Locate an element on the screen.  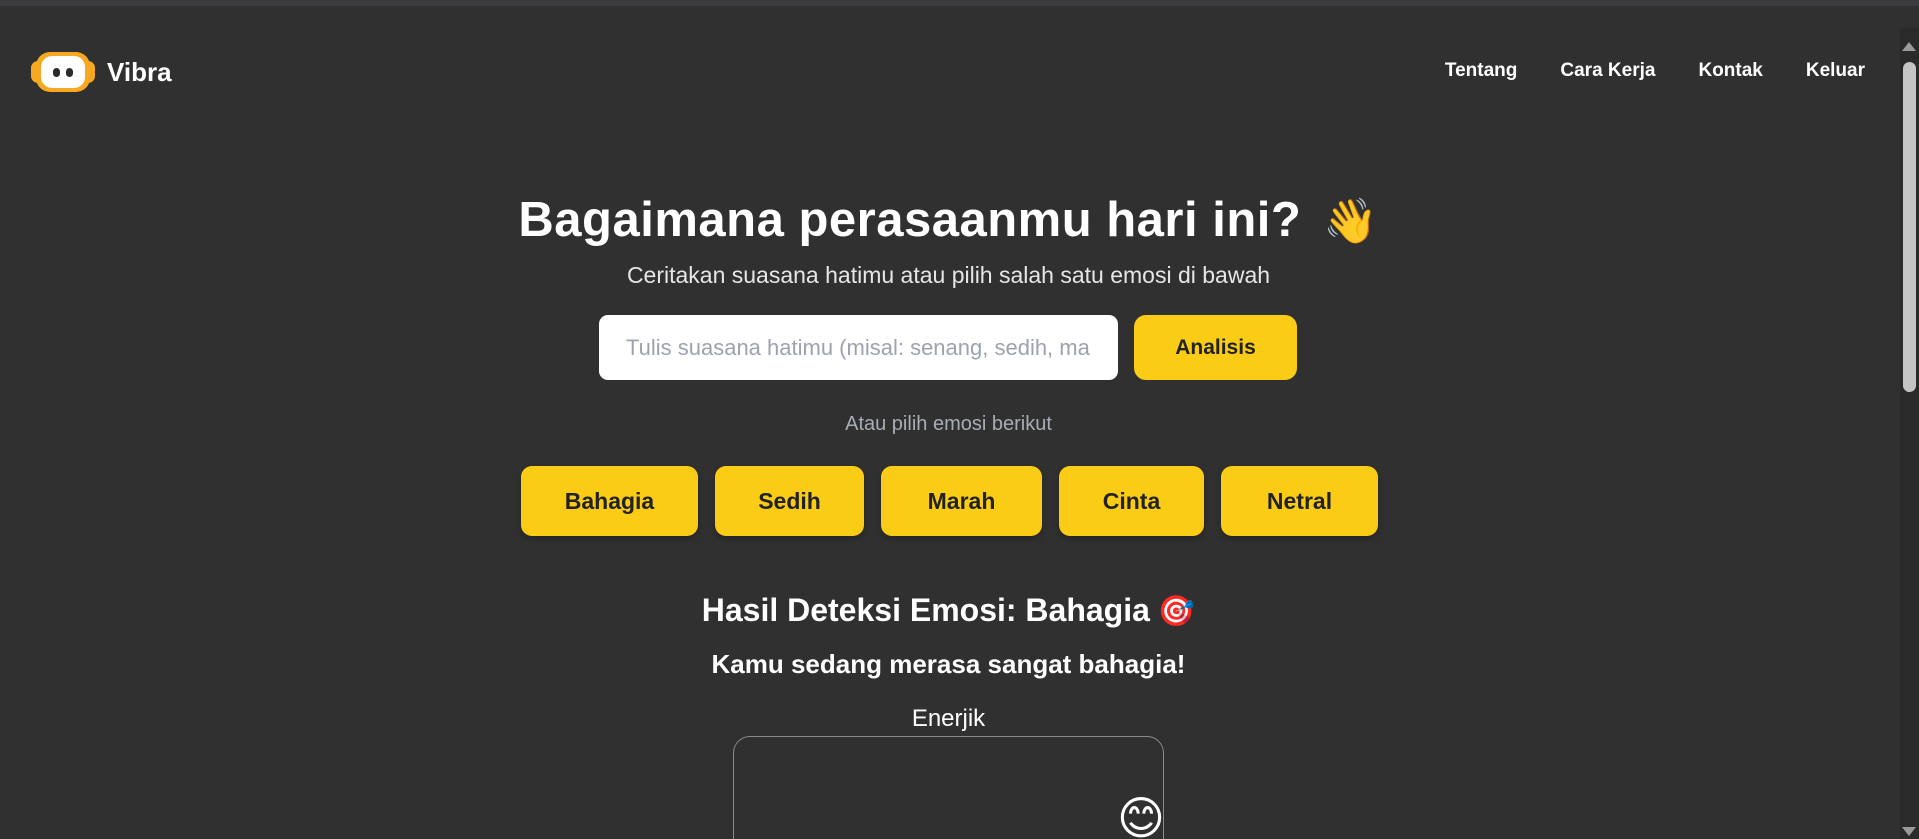
brand-name: Vibra is located at coordinates (139, 71).